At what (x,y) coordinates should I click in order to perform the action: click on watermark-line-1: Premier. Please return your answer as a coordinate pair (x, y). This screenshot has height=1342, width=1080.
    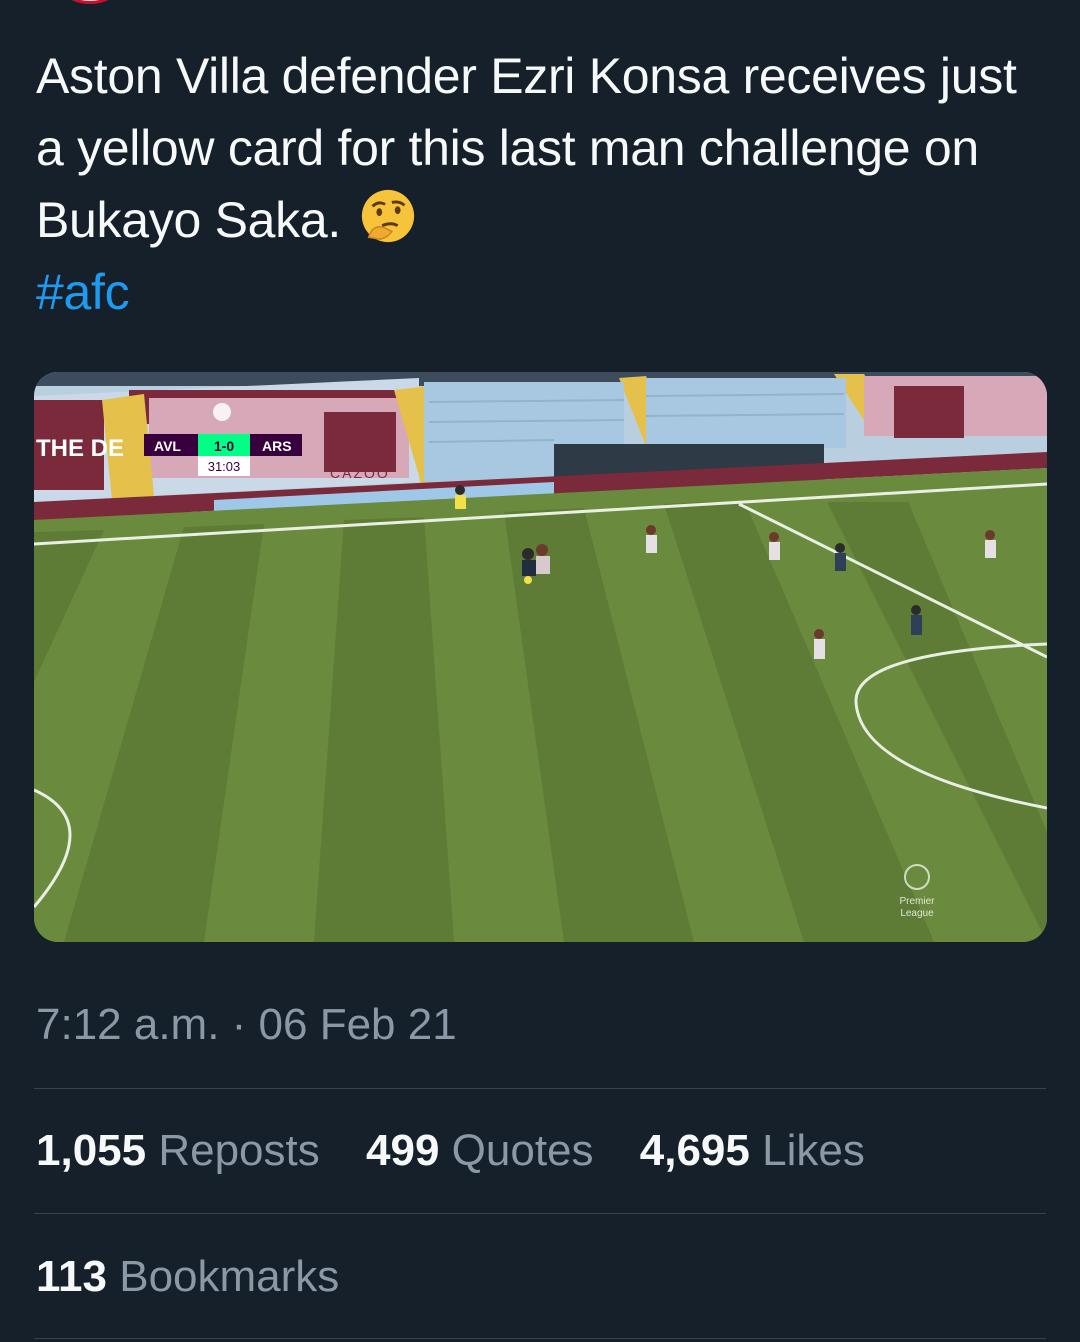
    Looking at the image, I should click on (917, 901).